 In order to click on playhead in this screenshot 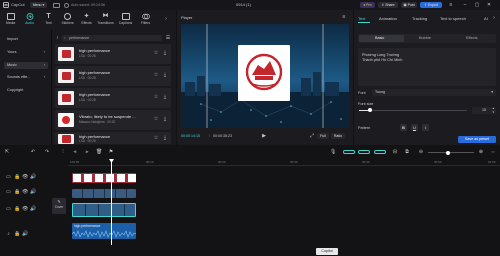, I will do `click(111, 202)`.